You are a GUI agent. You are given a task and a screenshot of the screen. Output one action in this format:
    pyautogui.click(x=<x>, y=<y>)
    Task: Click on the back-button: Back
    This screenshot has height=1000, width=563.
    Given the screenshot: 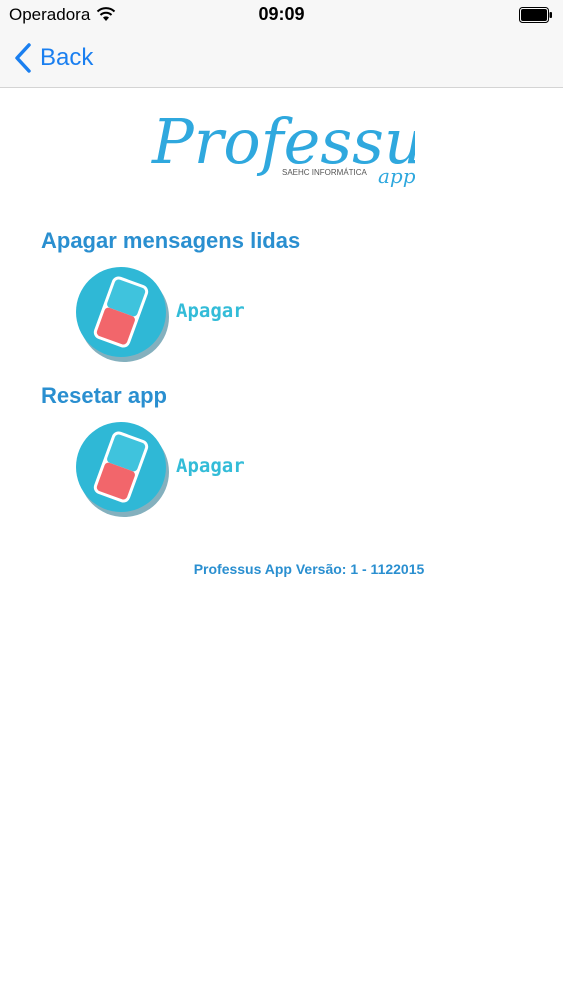 What is the action you would take?
    pyautogui.click(x=53, y=58)
    